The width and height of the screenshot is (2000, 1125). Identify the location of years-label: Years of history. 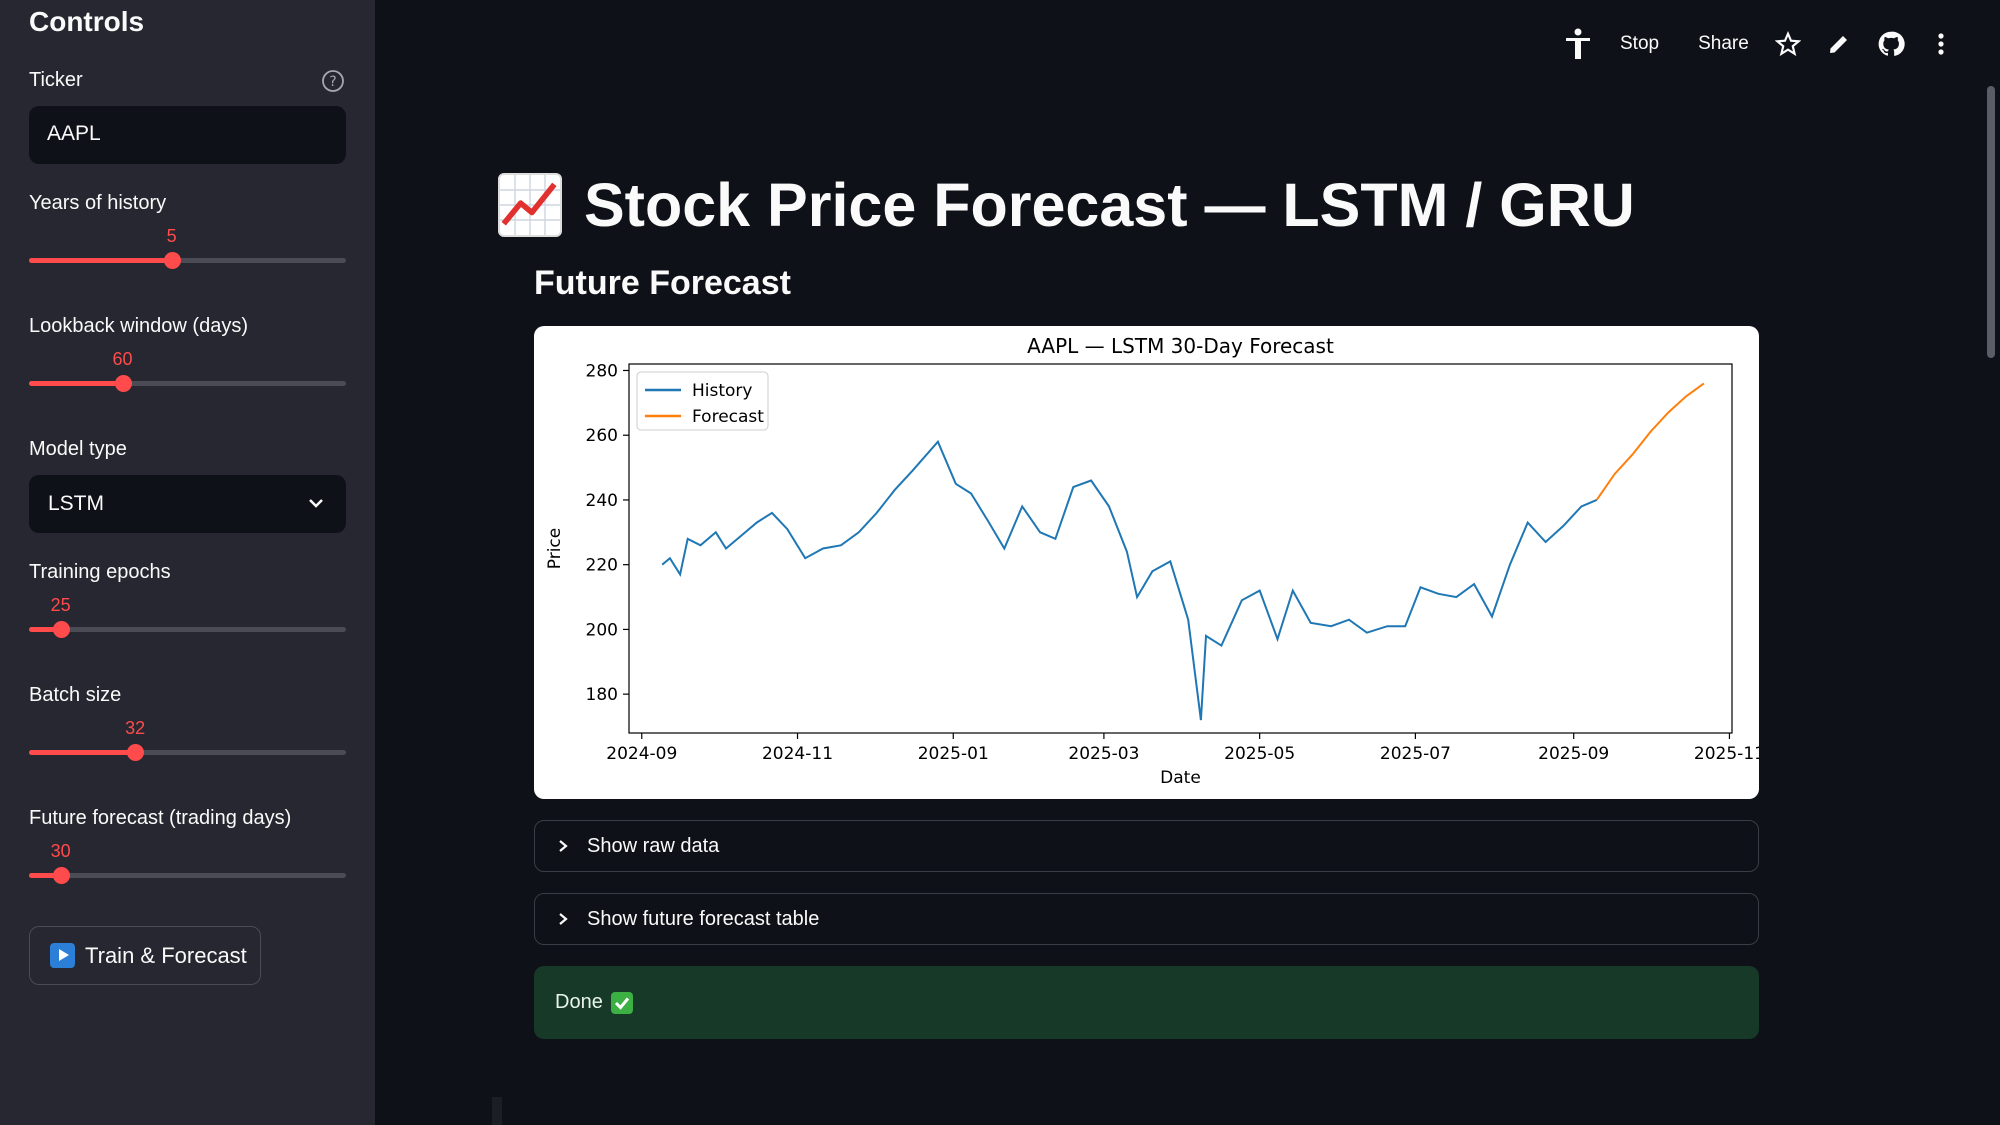
(98, 203).